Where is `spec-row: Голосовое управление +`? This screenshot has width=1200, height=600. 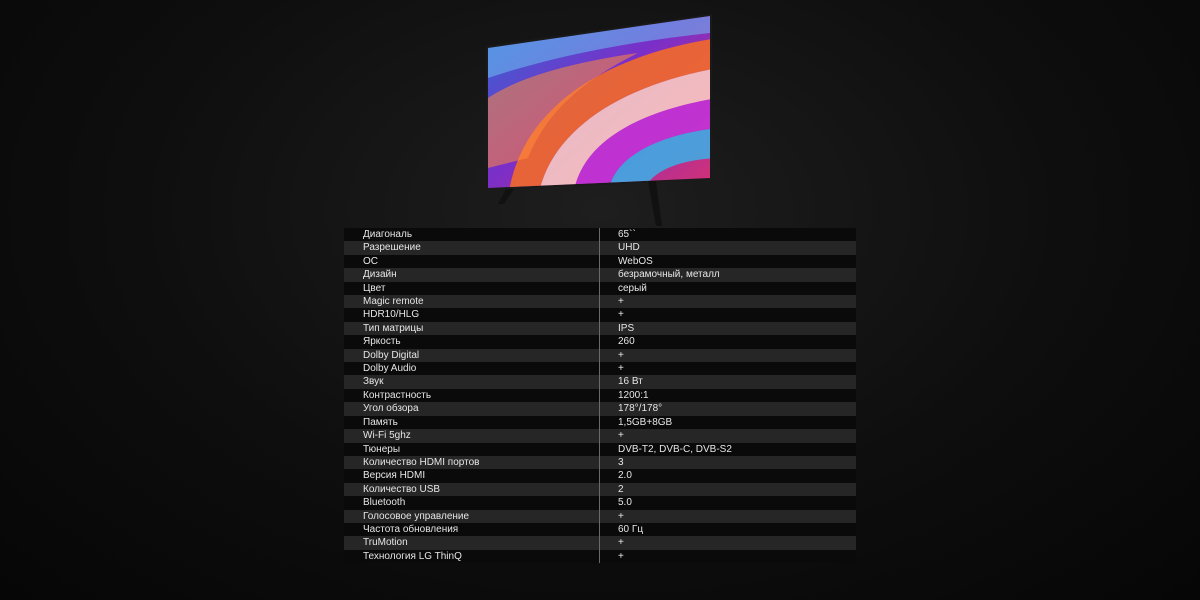
spec-row: Голосовое управление + is located at coordinates (600, 516).